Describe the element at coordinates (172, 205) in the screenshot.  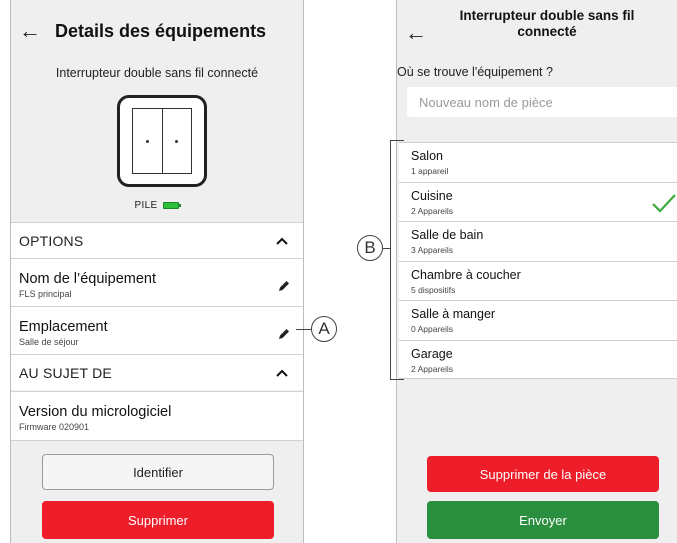
I see `battery-icon` at that location.